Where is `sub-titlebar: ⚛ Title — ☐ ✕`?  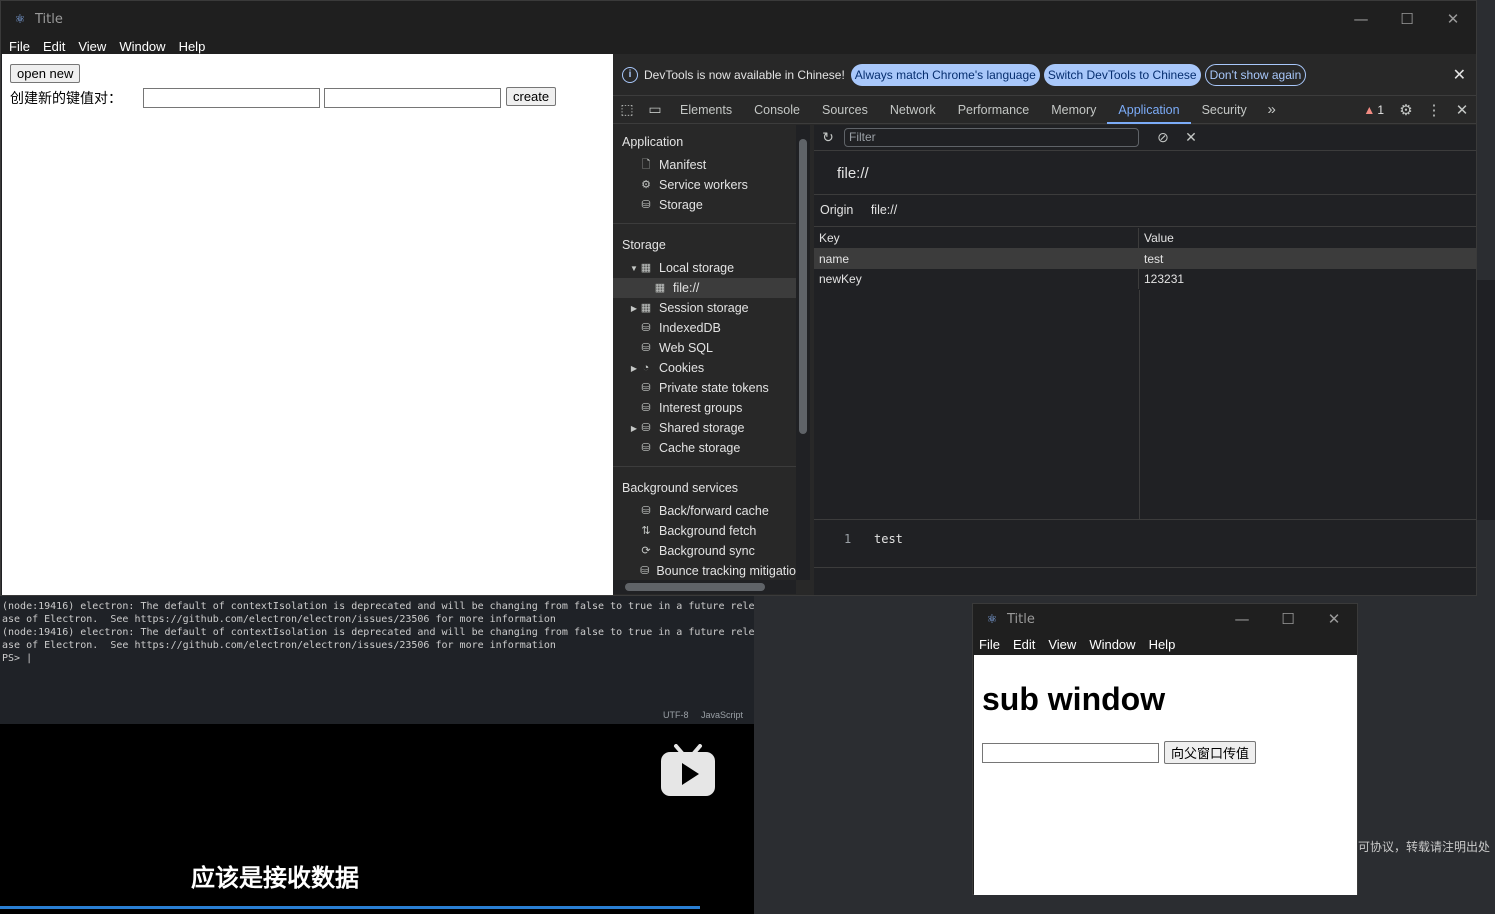
sub-titlebar: ⚛ Title — ☐ ✕ is located at coordinates (1165, 619).